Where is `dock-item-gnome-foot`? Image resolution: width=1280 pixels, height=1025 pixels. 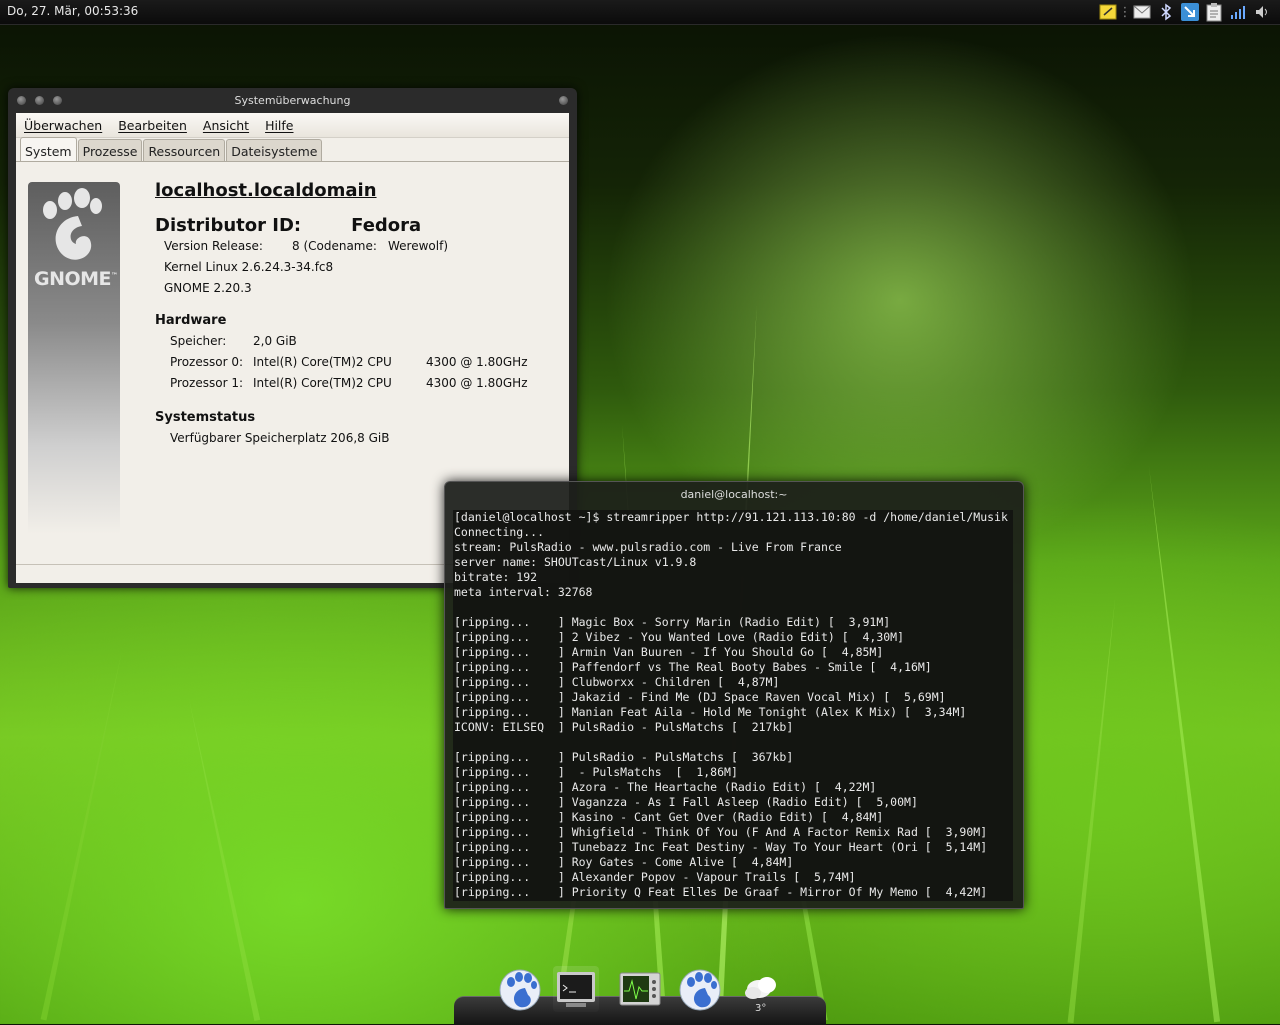 dock-item-gnome-foot is located at coordinates (520, 989).